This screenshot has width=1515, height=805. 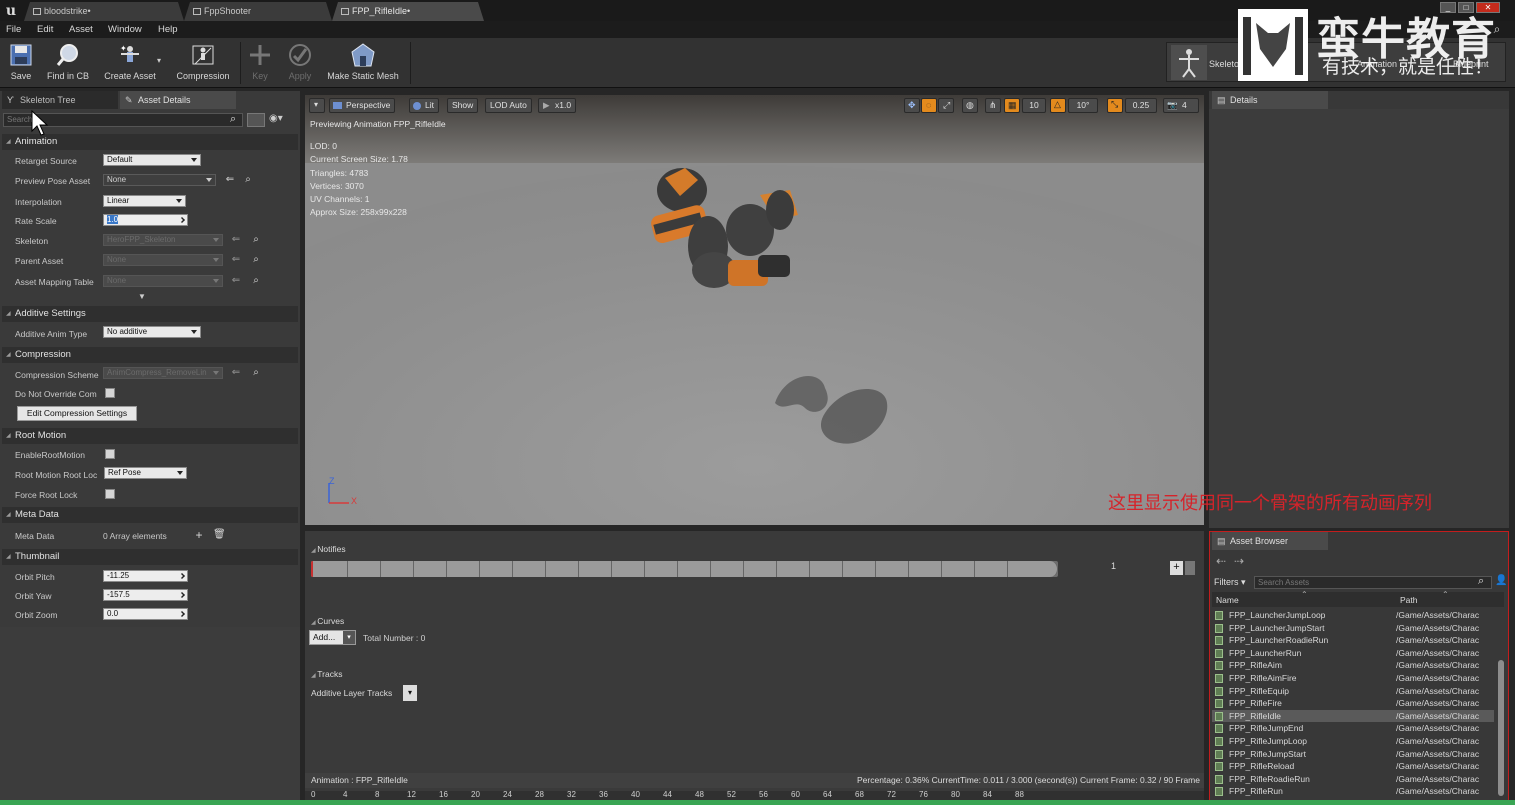 I want to click on asset-row: FPP_RifleJumpEnd/Game/Assets/Charac, so click(x=1353, y=728).